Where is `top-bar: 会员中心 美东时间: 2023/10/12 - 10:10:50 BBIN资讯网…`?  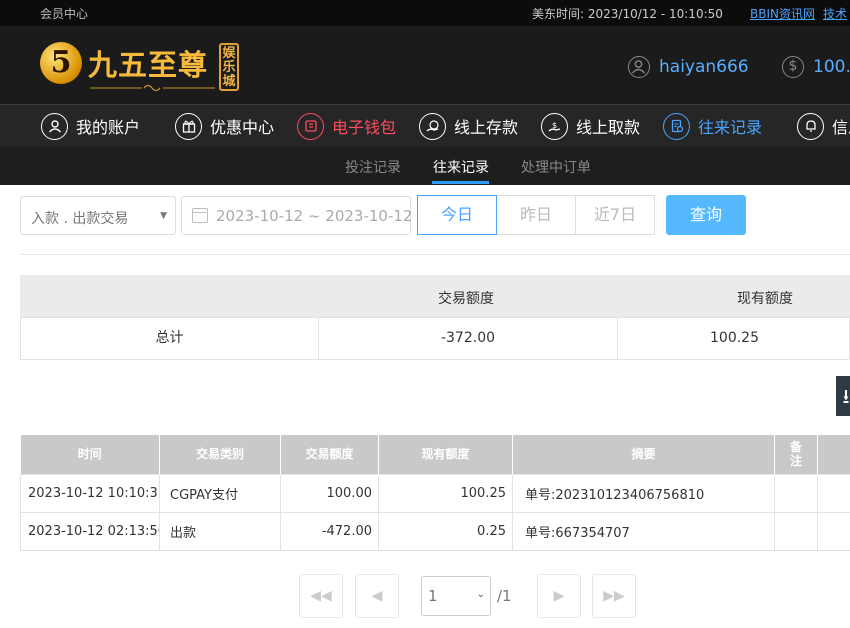
top-bar: 会员中心 美东时间: 2023/10/12 - 10:10:50 BBIN资讯网… is located at coordinates (425, 13).